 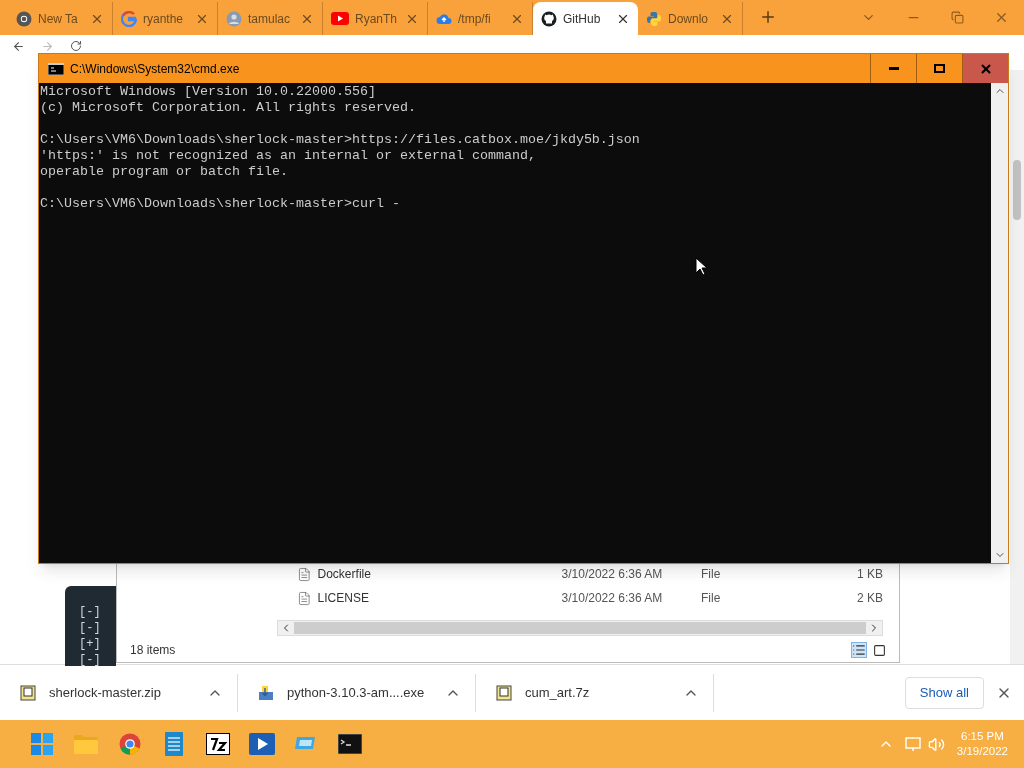 I want to click on file-size: 2 KB, so click(x=869, y=598).